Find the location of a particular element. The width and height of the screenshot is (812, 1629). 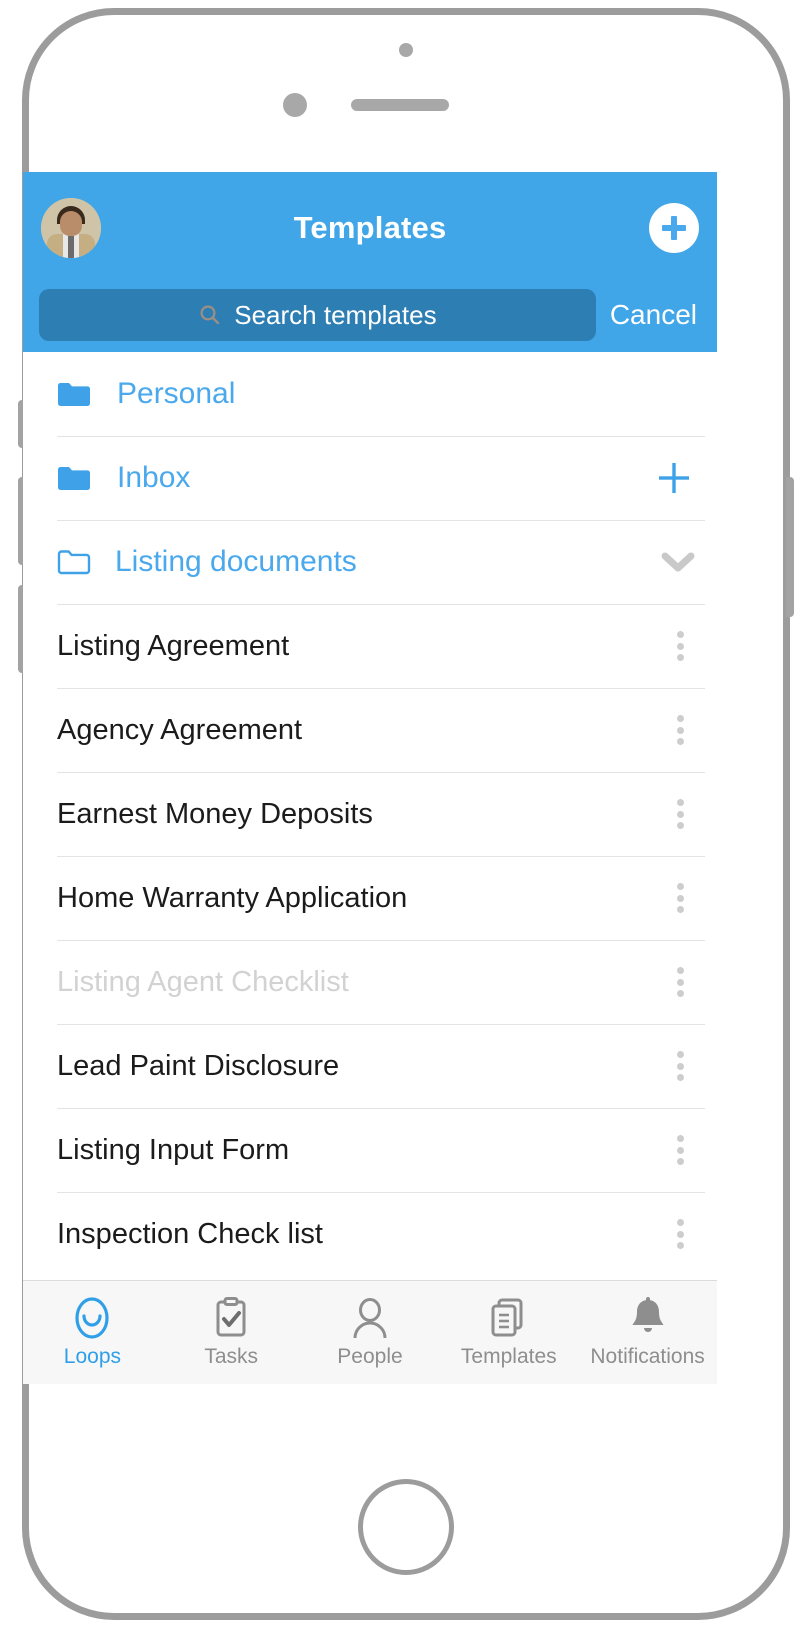

search-input: Search templates is located at coordinates (317, 315).